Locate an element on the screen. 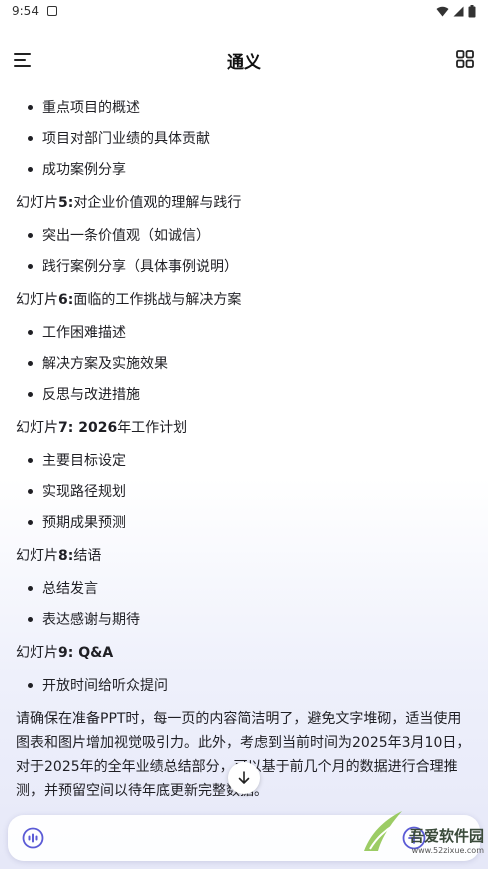  list-item: 实现路径规划 is located at coordinates (244, 491).